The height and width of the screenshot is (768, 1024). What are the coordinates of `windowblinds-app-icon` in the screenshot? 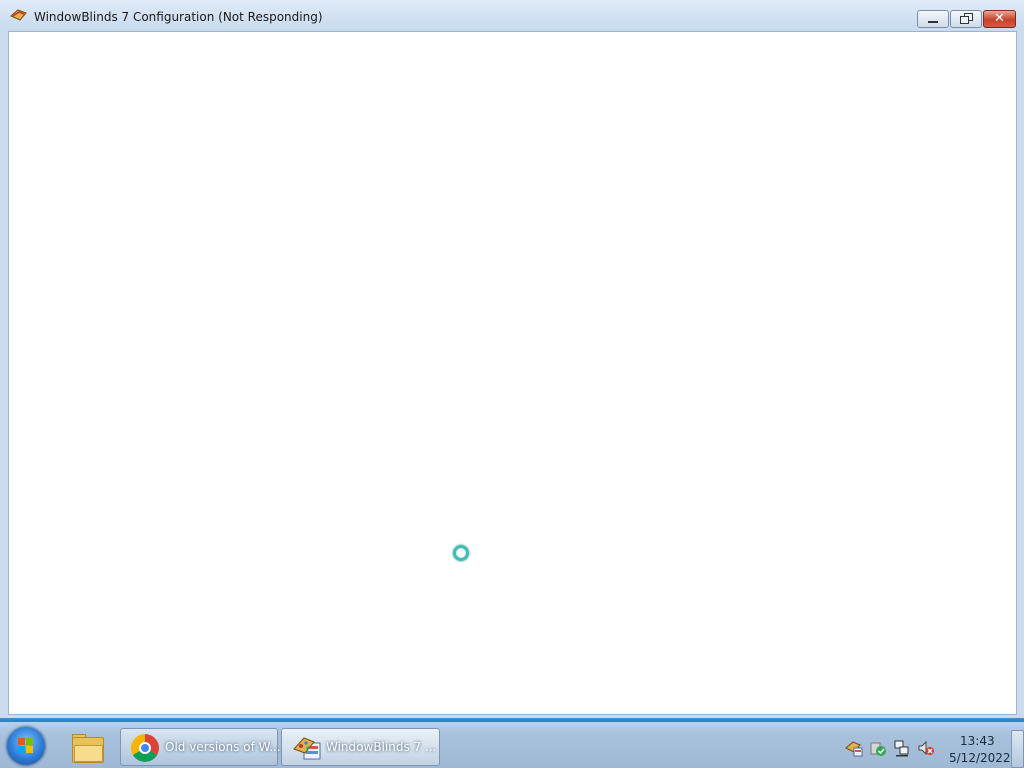 It's located at (19, 15).